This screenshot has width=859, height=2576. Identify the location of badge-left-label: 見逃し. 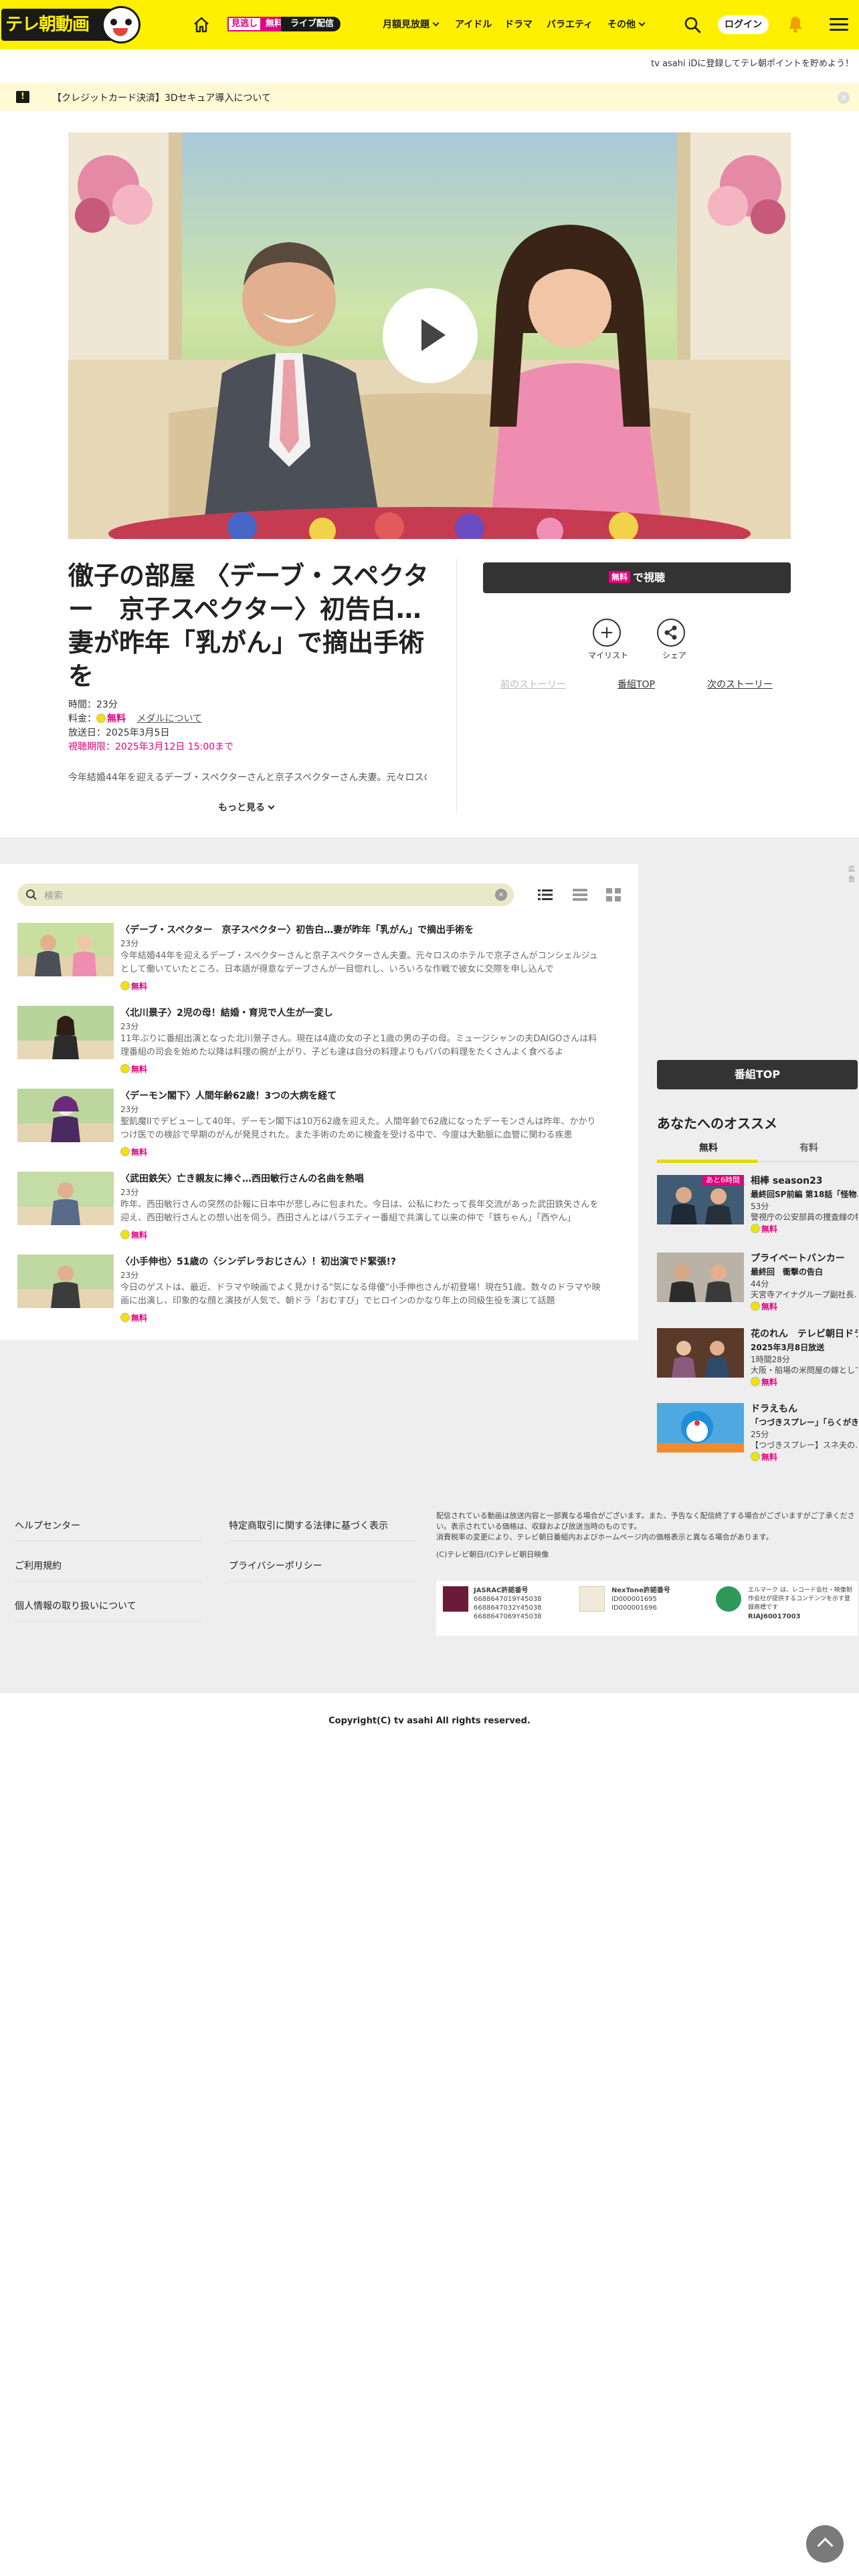
(245, 24).